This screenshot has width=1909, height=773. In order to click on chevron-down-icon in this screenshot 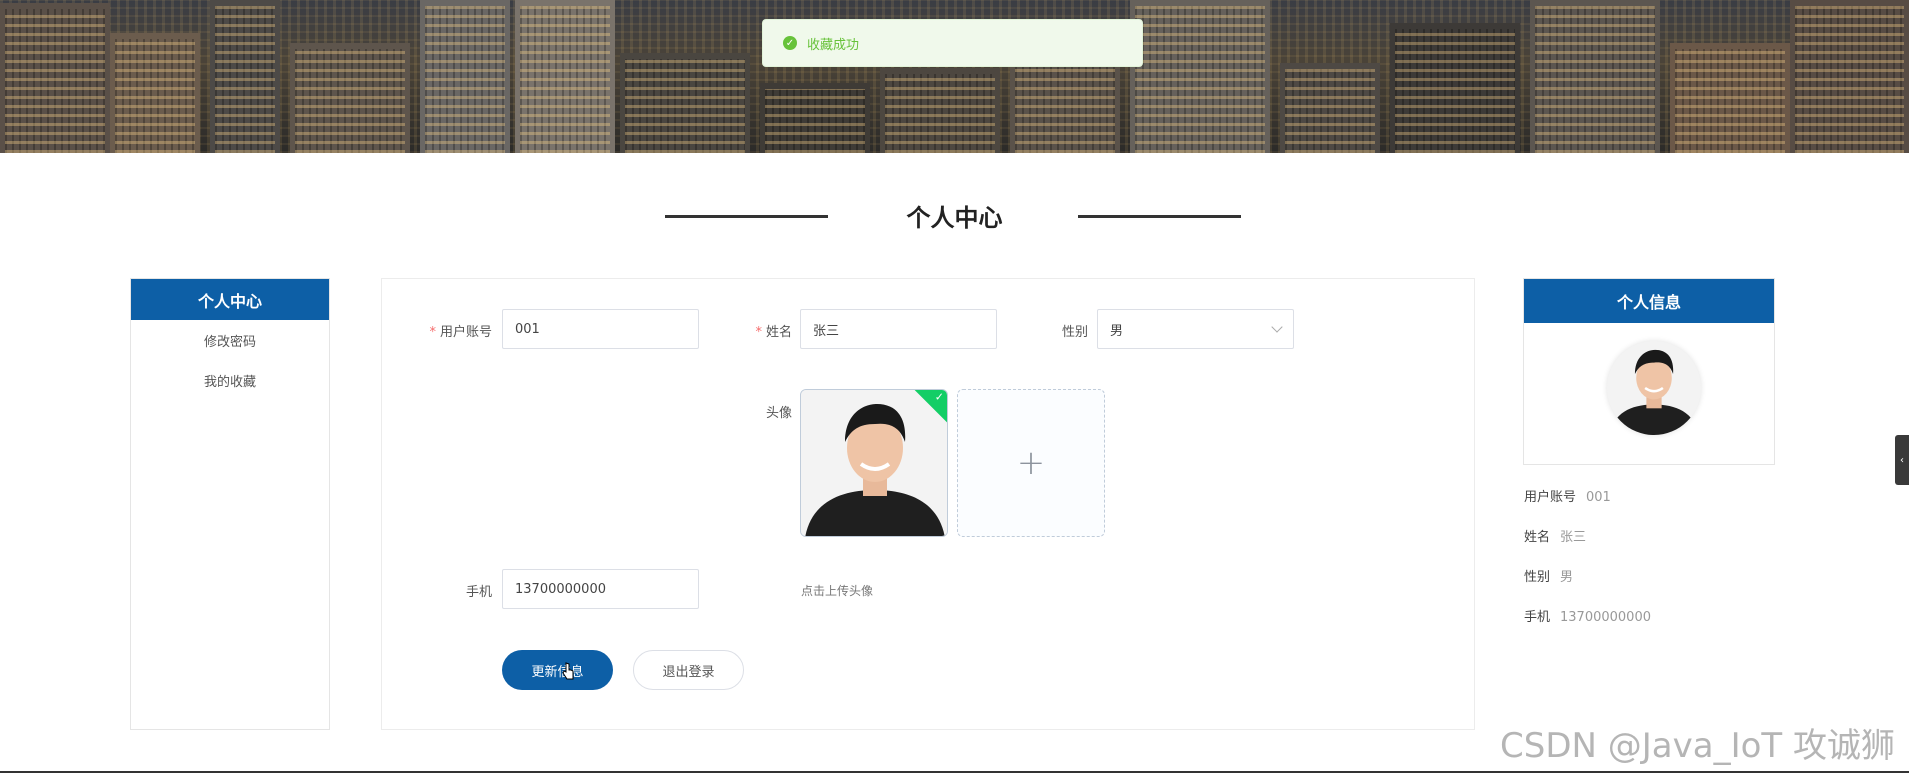, I will do `click(1277, 327)`.